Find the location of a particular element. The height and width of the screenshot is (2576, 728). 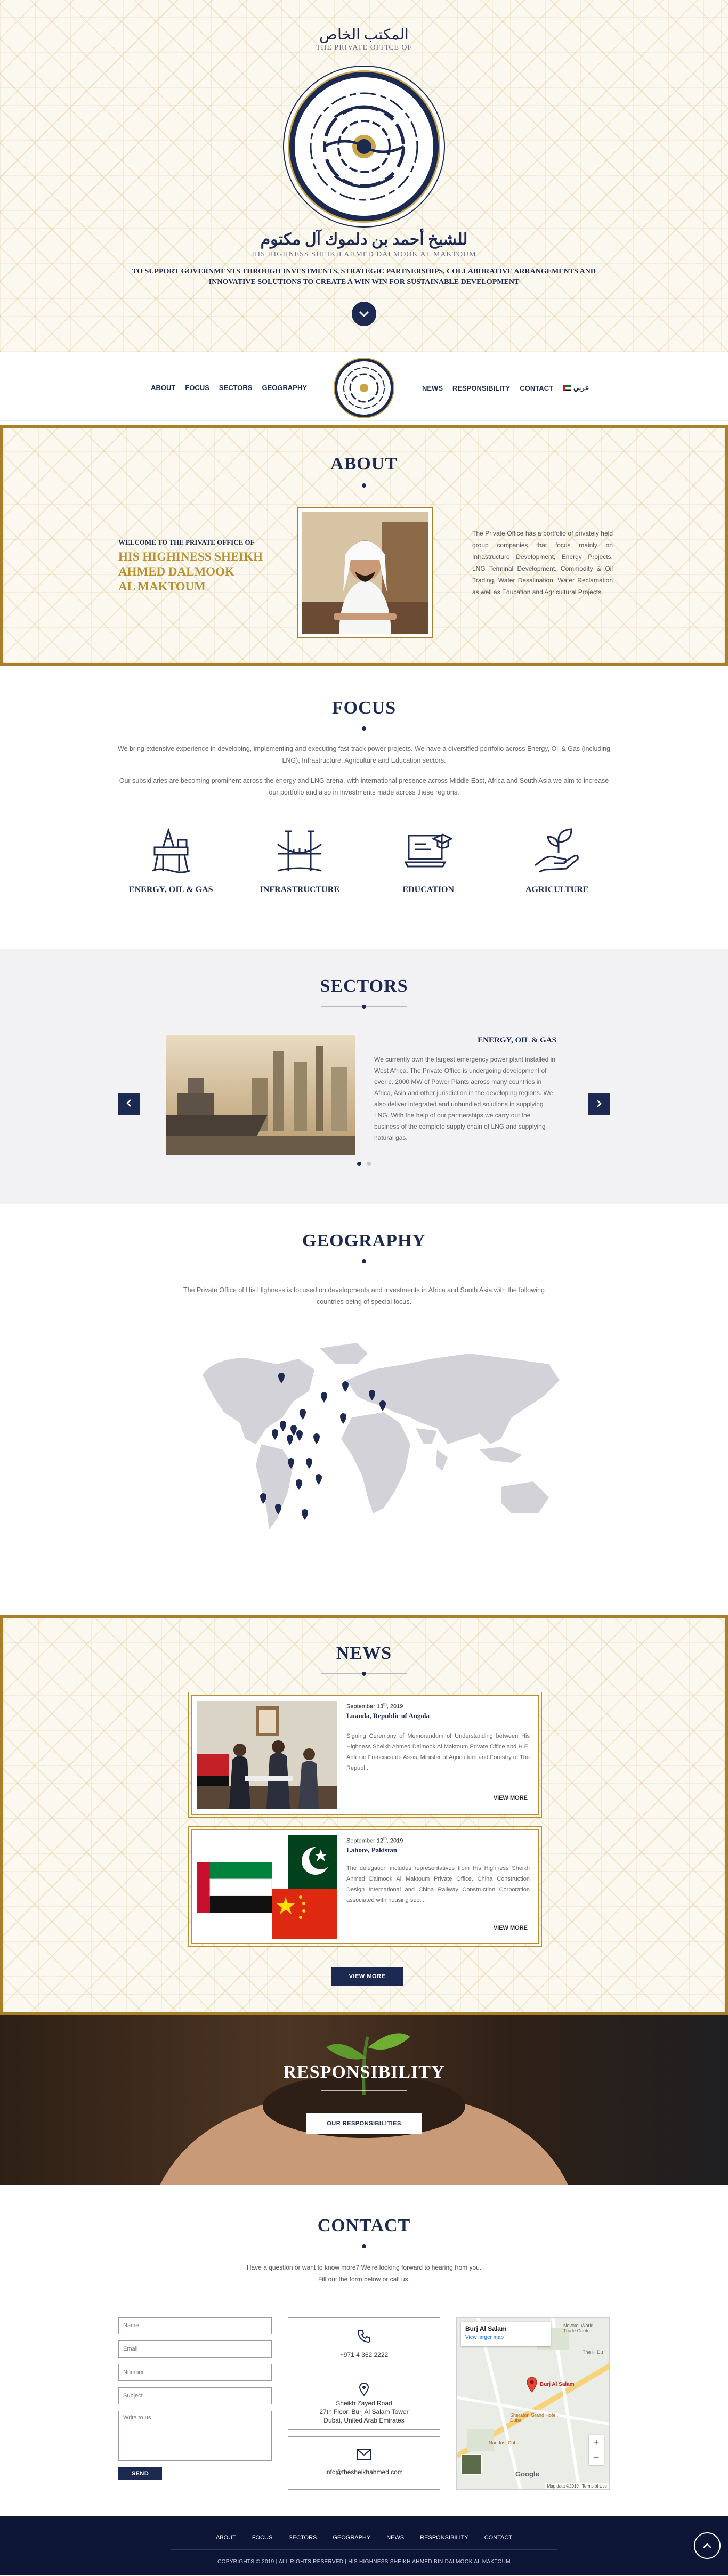

nav-logo is located at coordinates (364, 388).